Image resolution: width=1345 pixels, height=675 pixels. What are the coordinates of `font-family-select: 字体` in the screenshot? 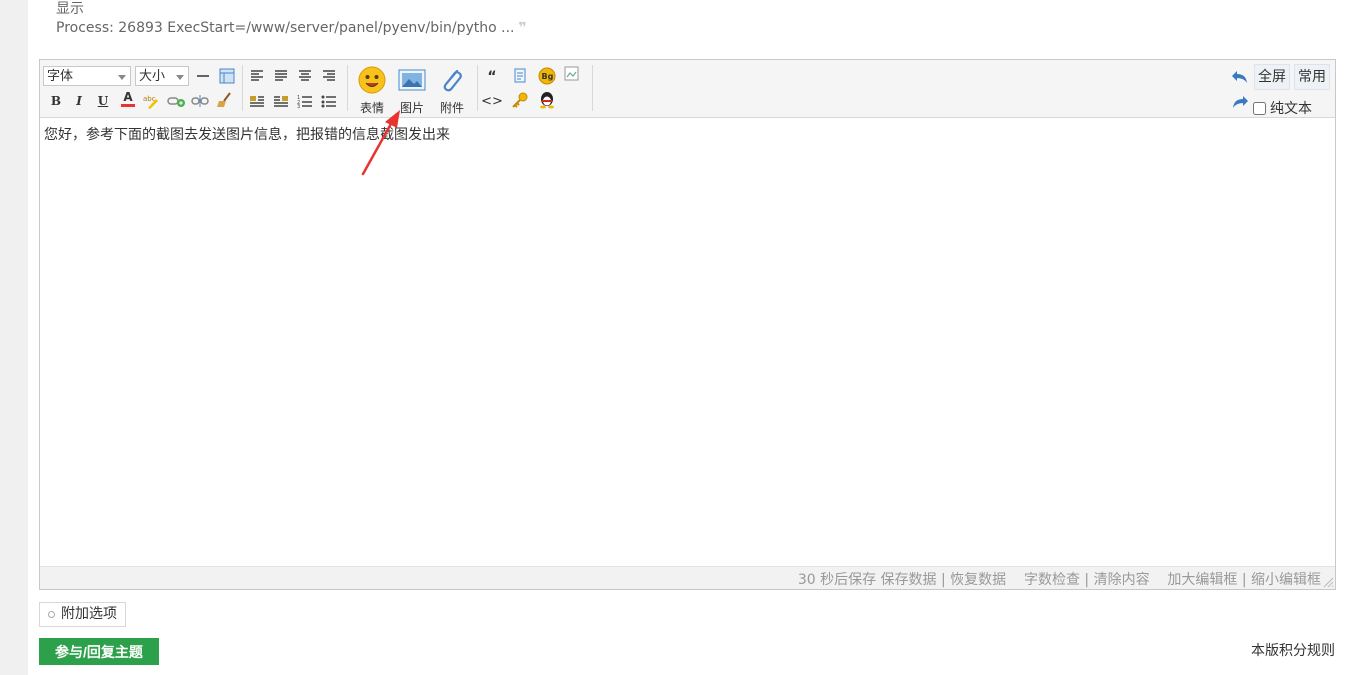 It's located at (87, 76).